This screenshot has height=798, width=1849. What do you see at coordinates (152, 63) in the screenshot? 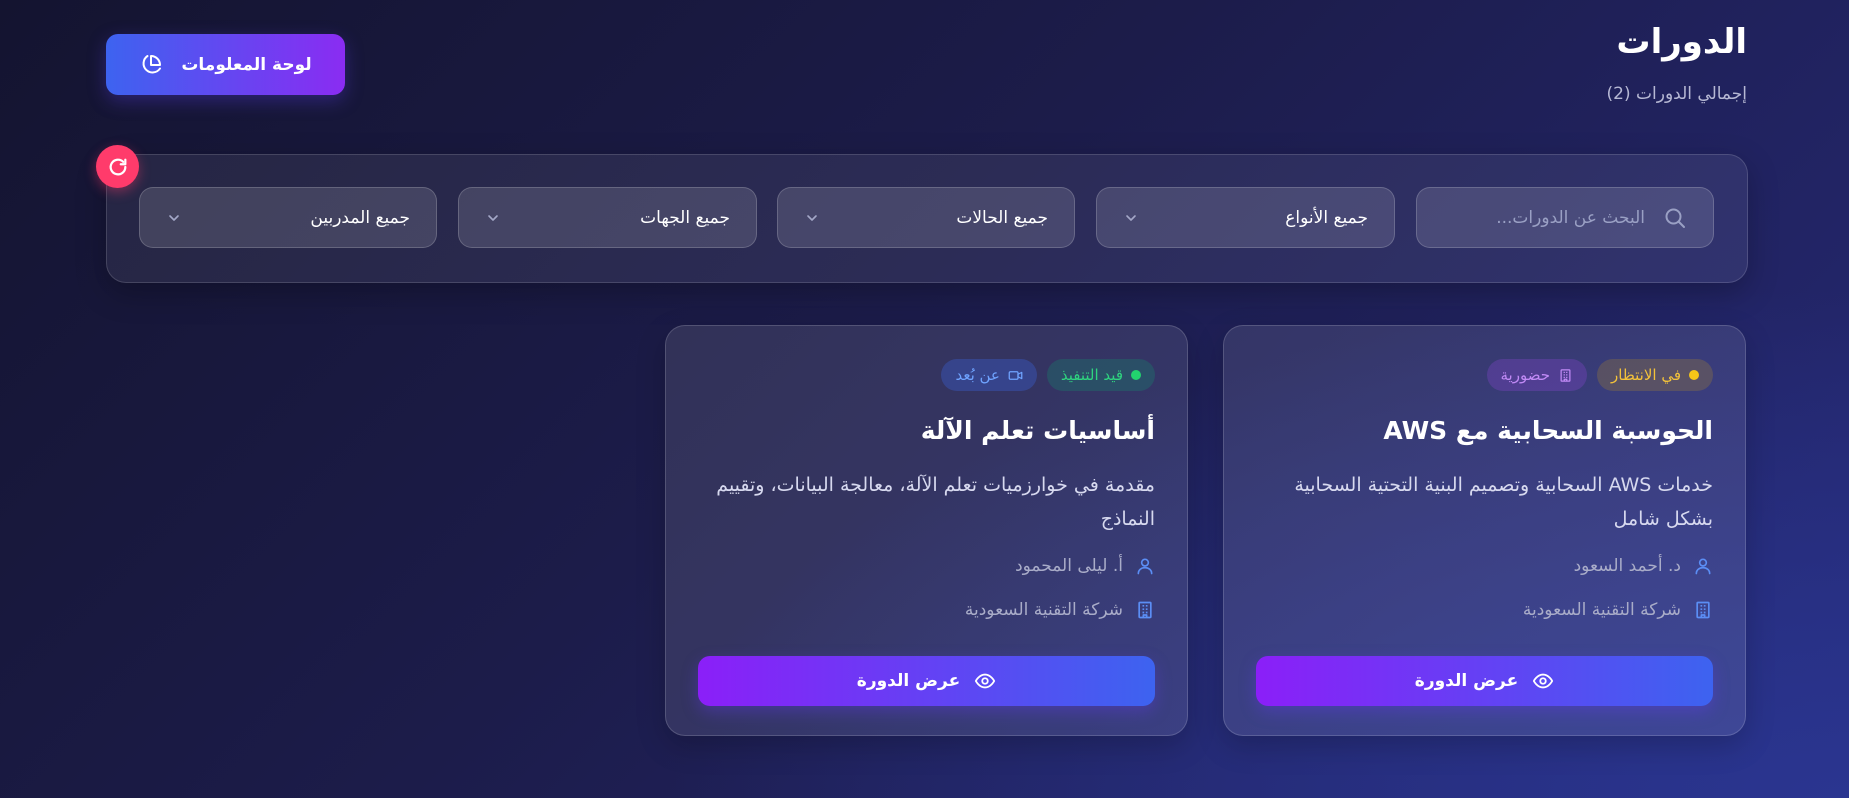
I see `pie-chart-icon` at bounding box center [152, 63].